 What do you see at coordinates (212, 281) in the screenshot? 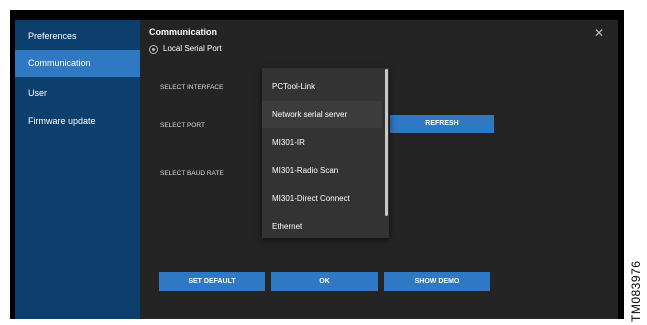
I see `set-default-button: SET DEFAULT` at bounding box center [212, 281].